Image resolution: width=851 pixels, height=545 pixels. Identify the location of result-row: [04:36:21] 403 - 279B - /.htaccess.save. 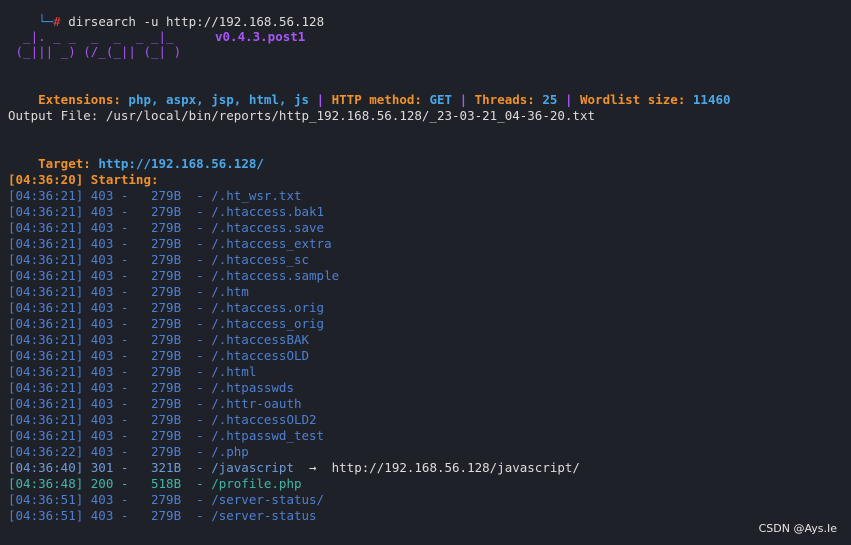
(166, 228).